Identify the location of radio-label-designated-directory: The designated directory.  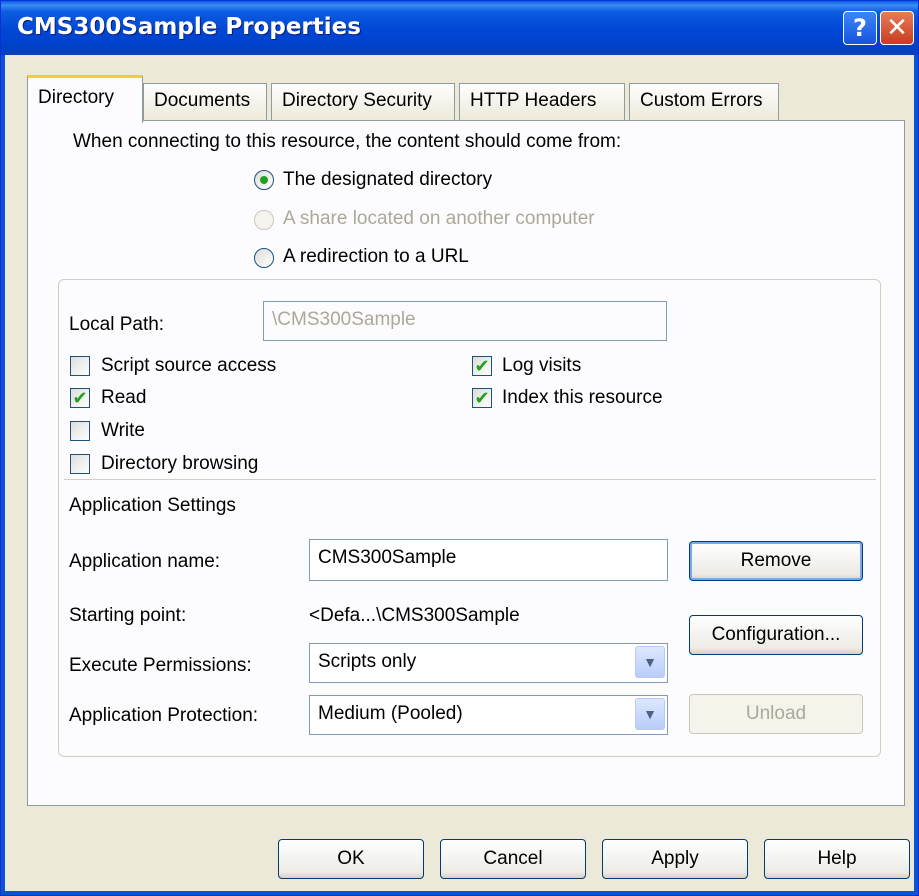
(387, 180).